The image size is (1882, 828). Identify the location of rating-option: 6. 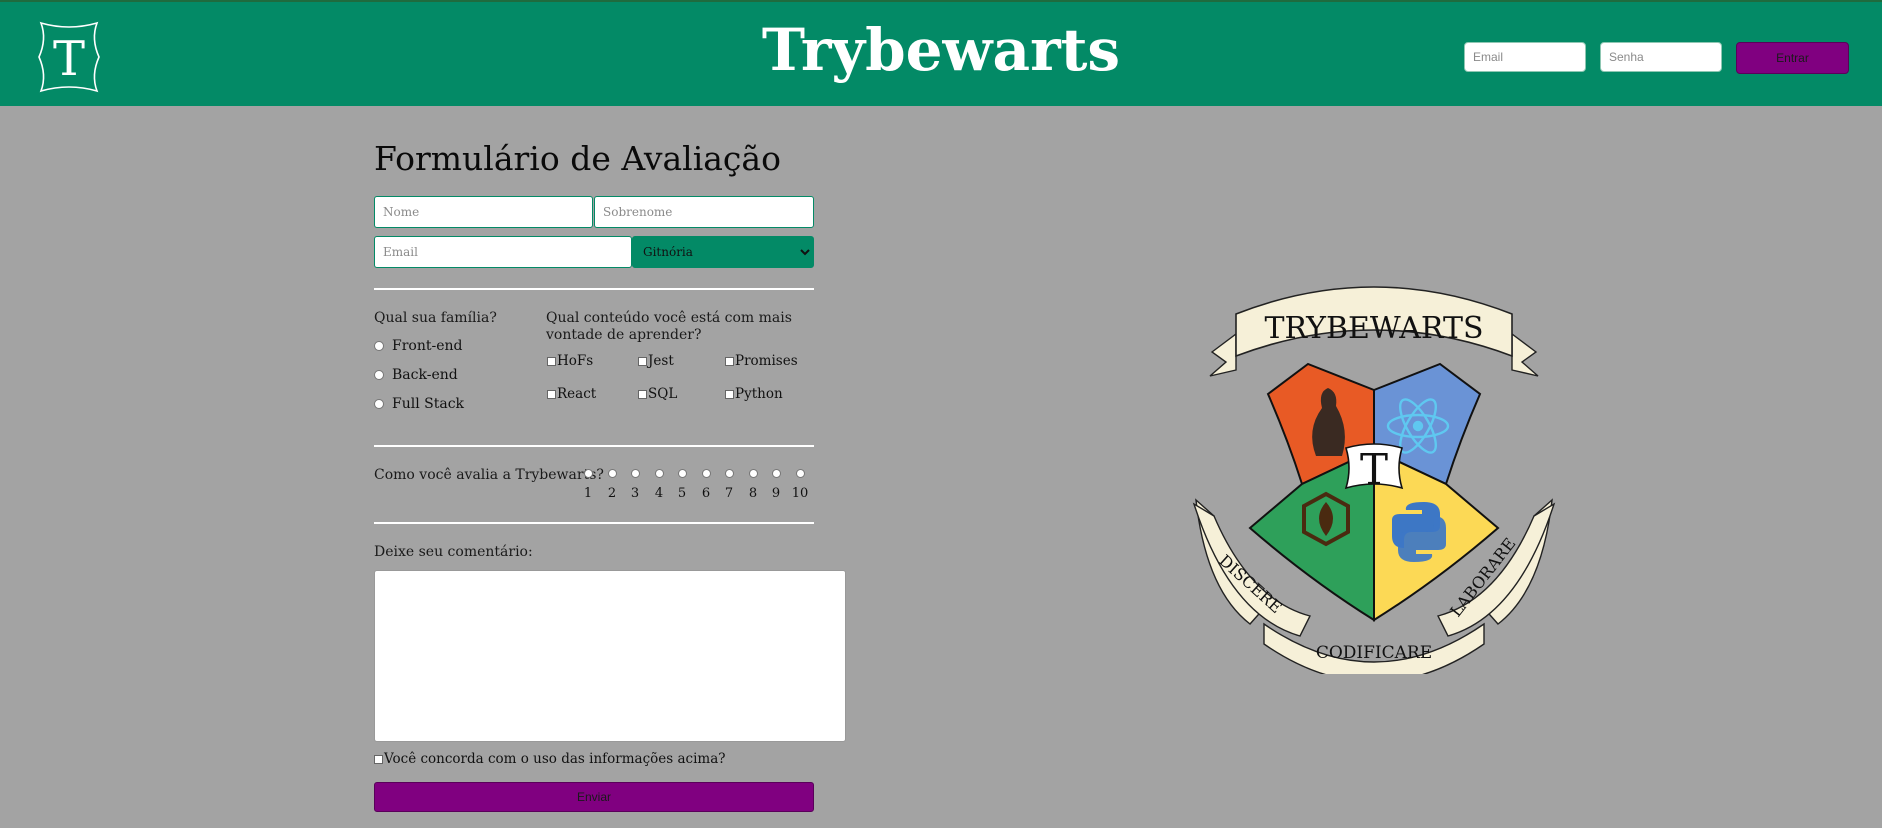
(706, 485).